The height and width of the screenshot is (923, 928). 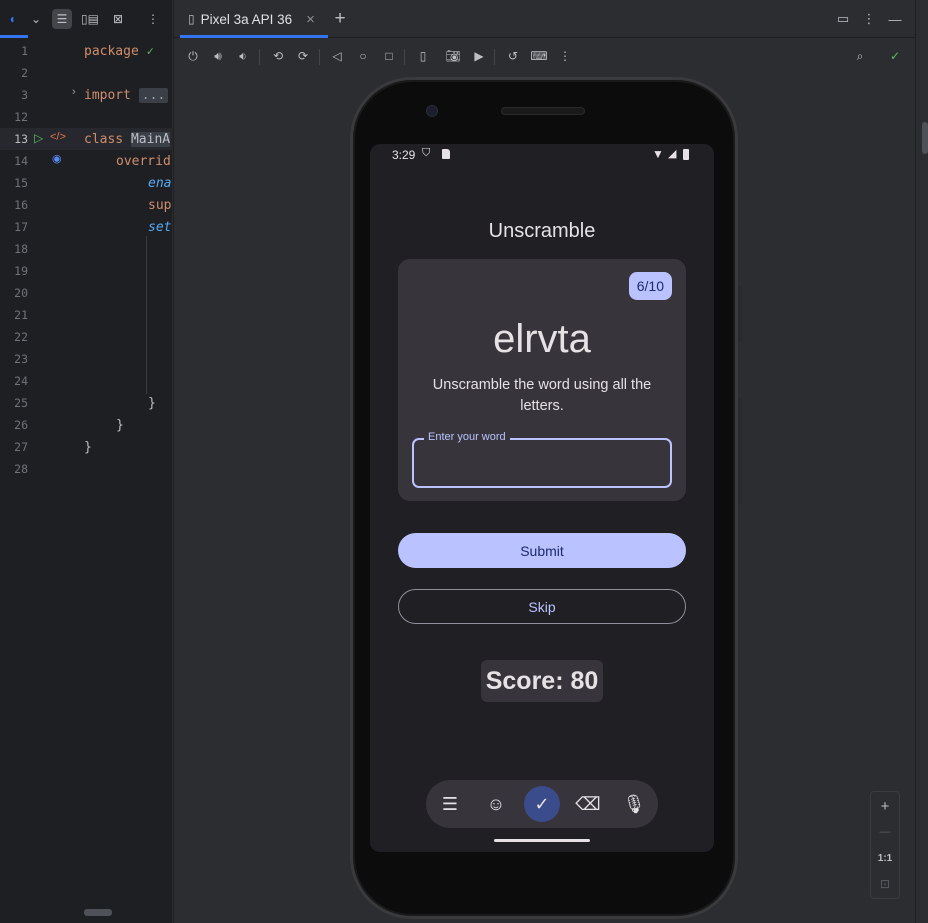 What do you see at coordinates (146, 315) in the screenshot?
I see `indent-guide` at bounding box center [146, 315].